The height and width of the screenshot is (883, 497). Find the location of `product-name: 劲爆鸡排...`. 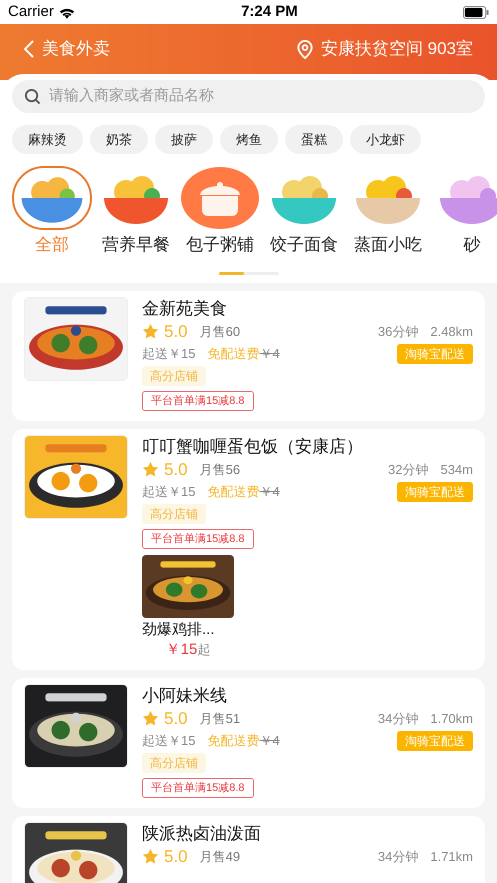

product-name: 劲爆鸡排... is located at coordinates (178, 630).